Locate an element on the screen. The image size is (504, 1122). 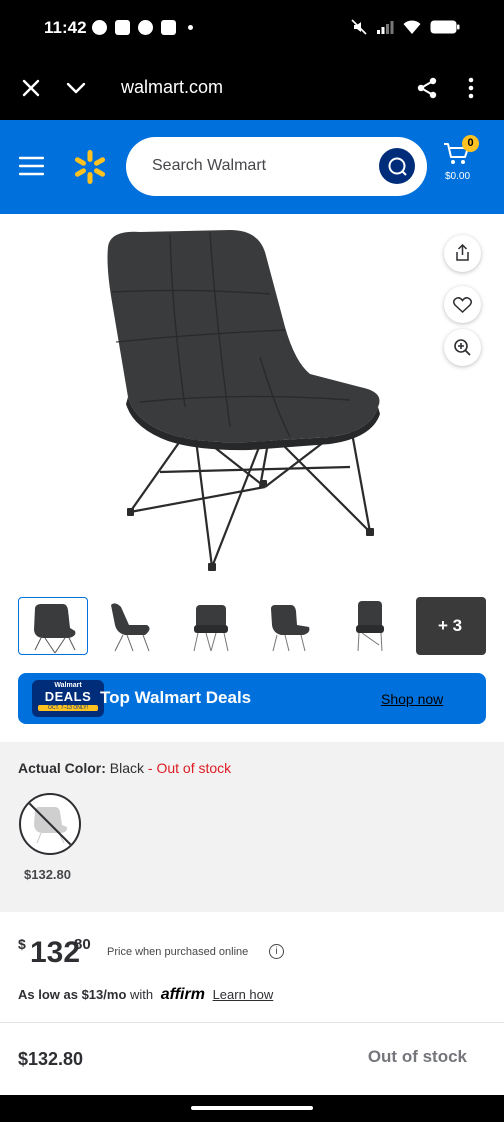
discord-icon is located at coordinates (122, 27).